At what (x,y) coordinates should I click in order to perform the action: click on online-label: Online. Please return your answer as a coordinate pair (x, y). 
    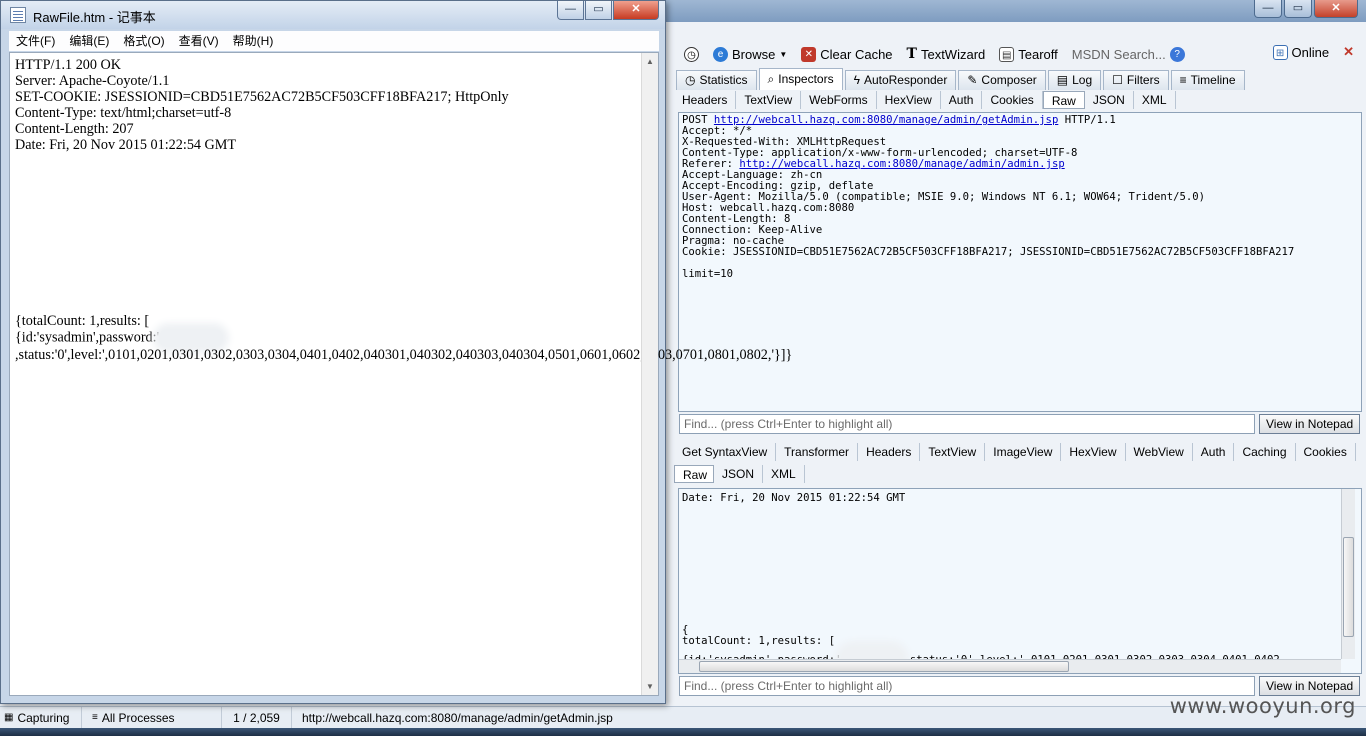
    Looking at the image, I should click on (1310, 52).